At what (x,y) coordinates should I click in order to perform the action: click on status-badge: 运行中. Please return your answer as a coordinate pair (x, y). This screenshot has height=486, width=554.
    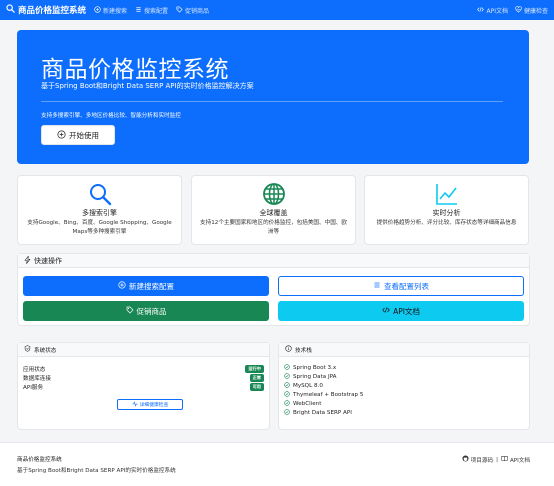
    Looking at the image, I should click on (254, 368).